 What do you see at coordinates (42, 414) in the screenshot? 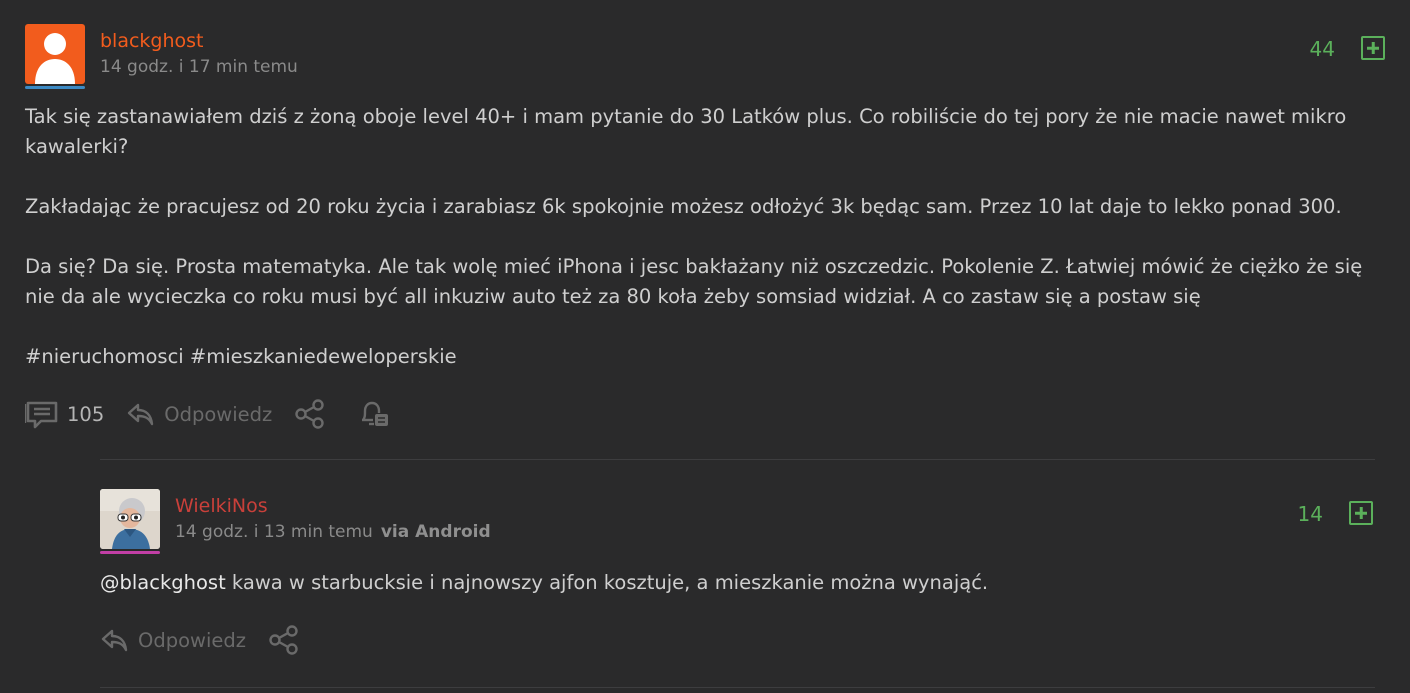
I see `comments-icon` at bounding box center [42, 414].